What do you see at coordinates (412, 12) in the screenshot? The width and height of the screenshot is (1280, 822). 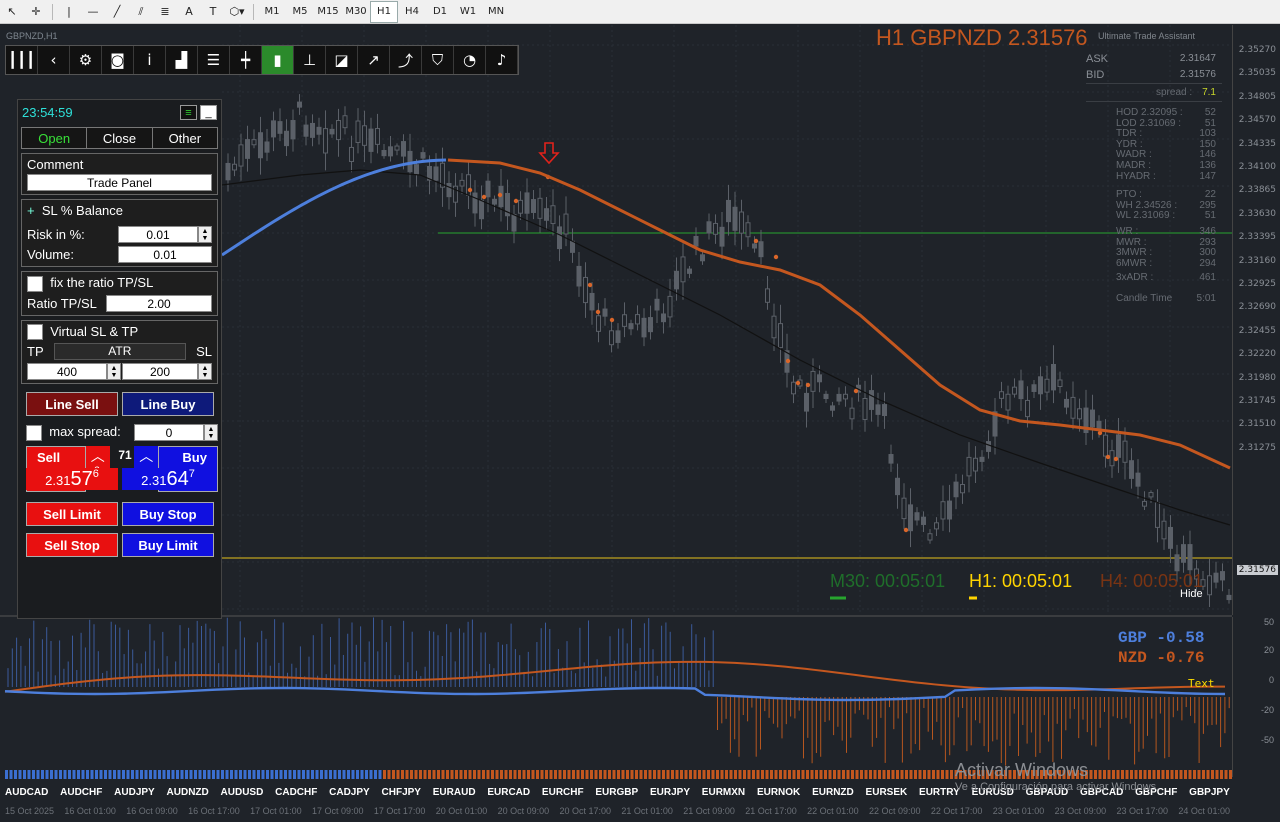 I see `timeframe-h4: H4` at bounding box center [412, 12].